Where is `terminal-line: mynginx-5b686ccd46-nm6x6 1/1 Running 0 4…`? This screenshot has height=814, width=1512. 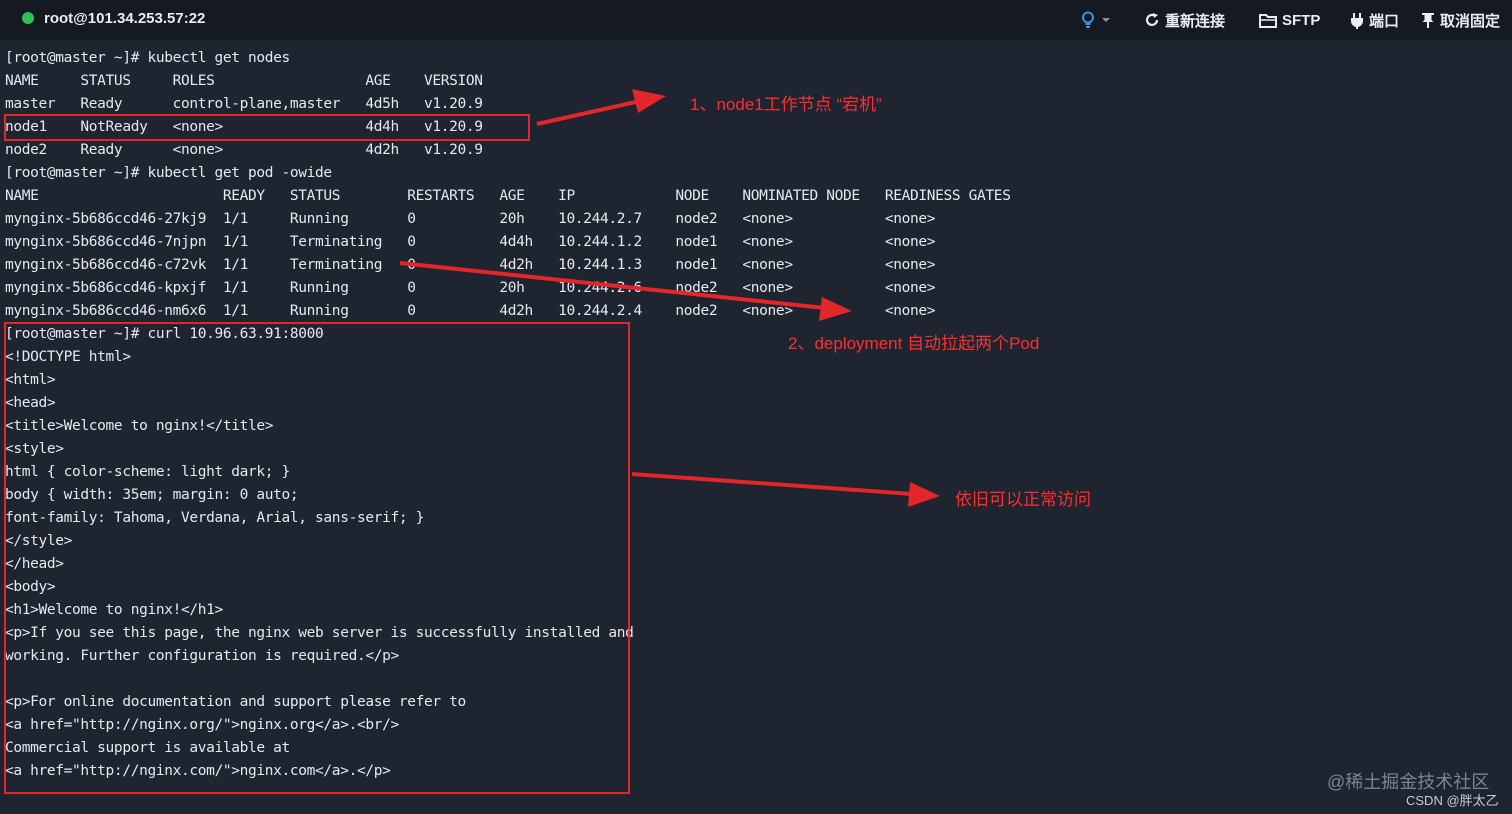 terminal-line: mynginx-5b686ccd46-nm6x6 1/1 Running 0 4… is located at coordinates (470, 311).